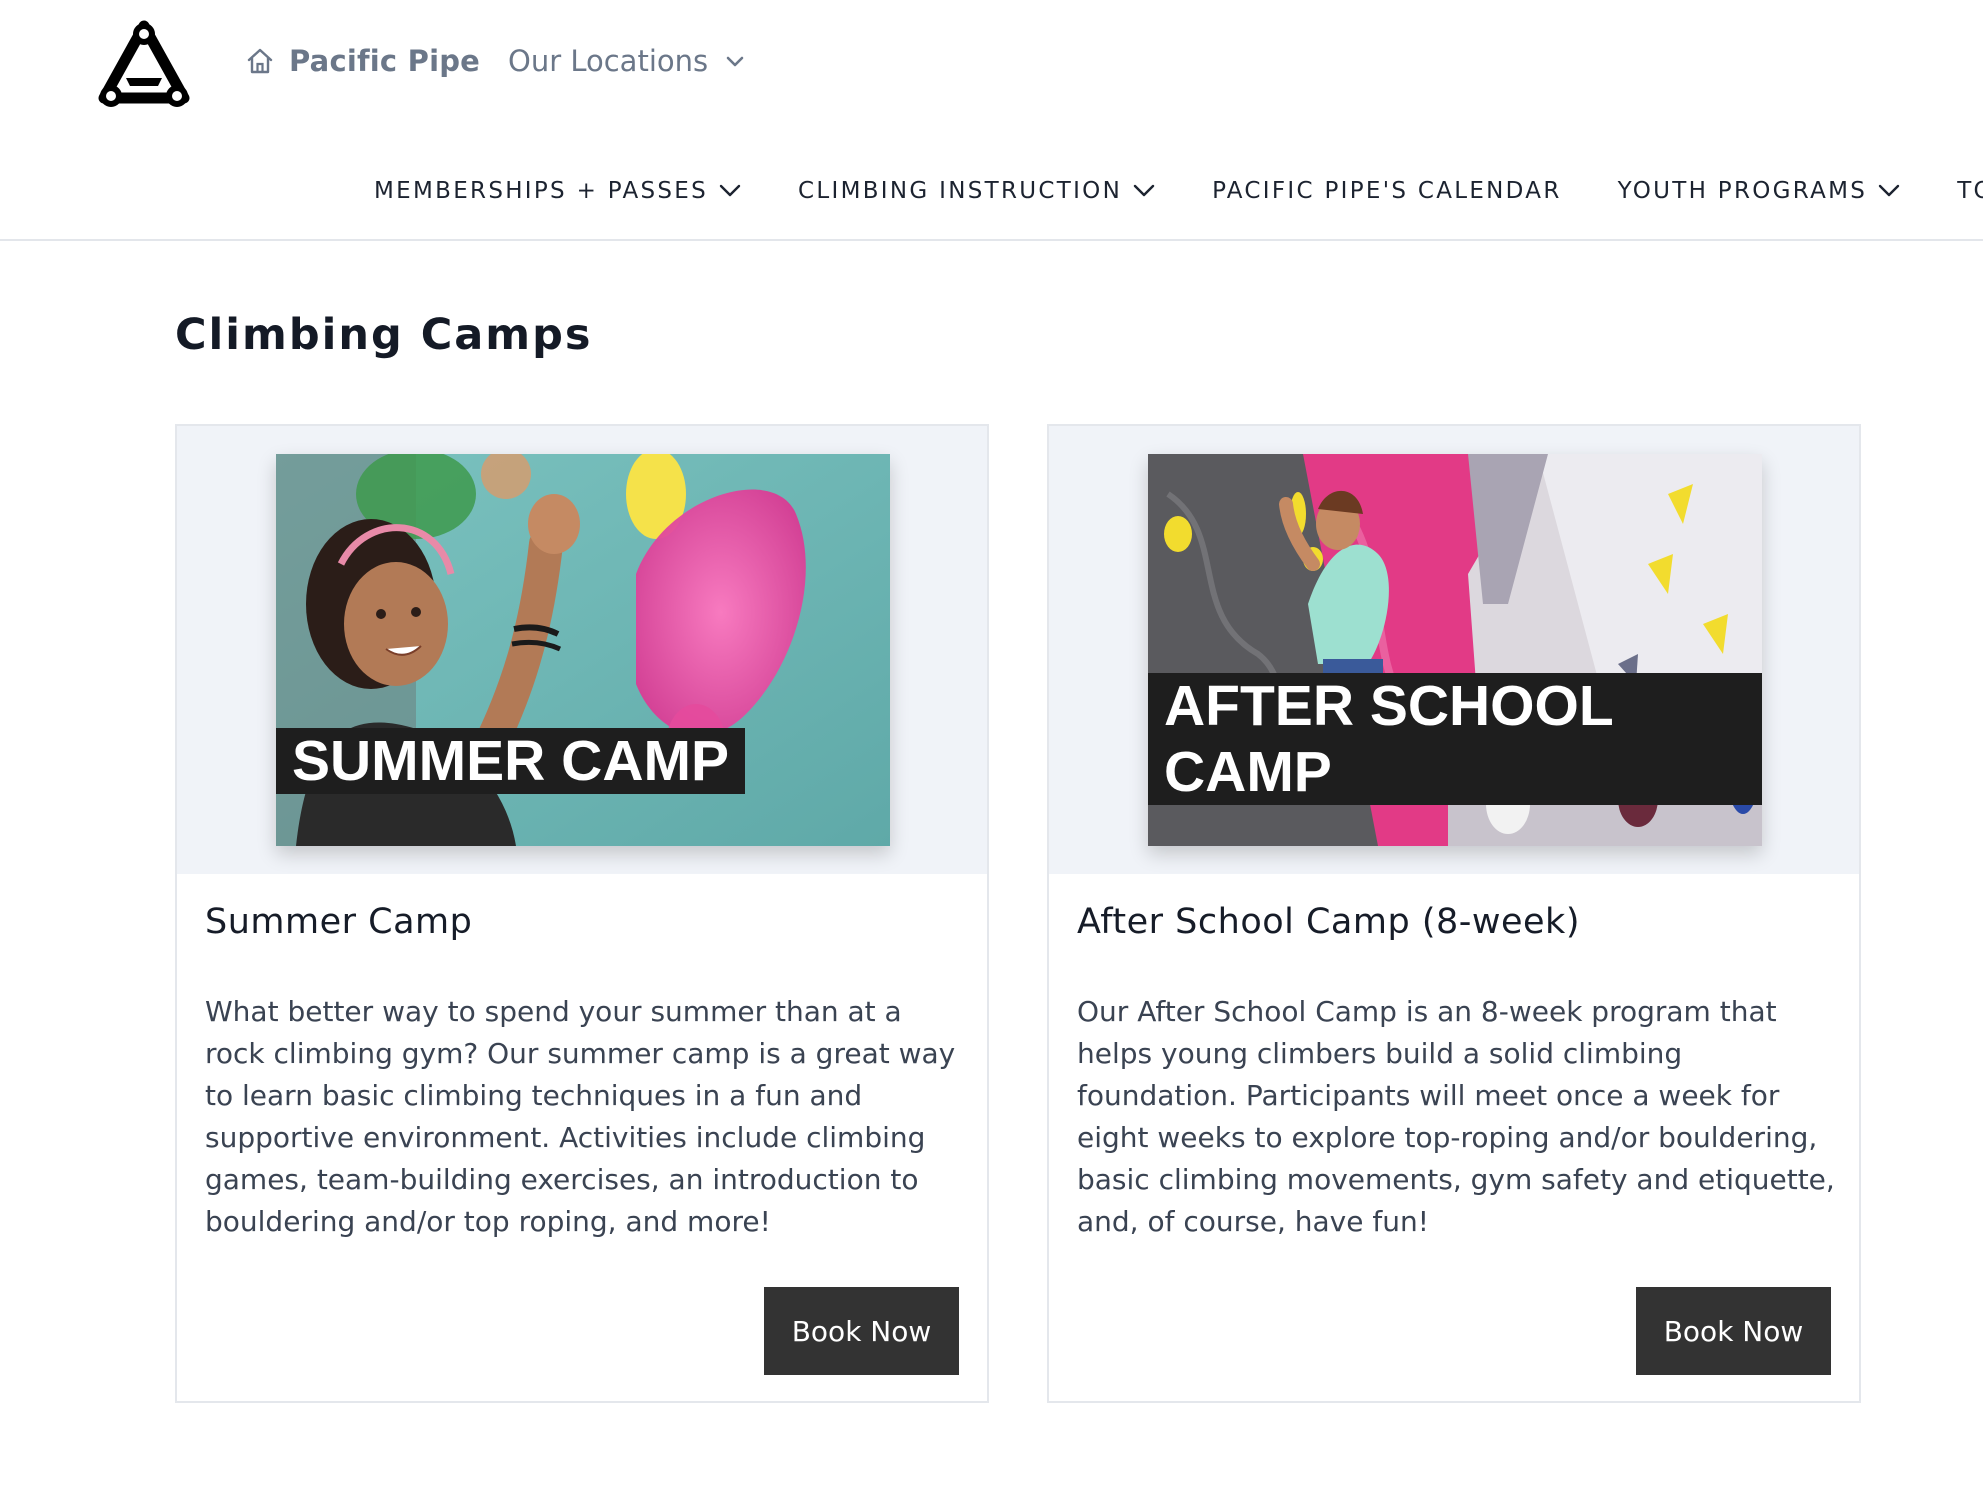 Image resolution: width=1983 pixels, height=1502 pixels. I want to click on image-caption: AFTER SCHOOL CAMP, so click(1455, 739).